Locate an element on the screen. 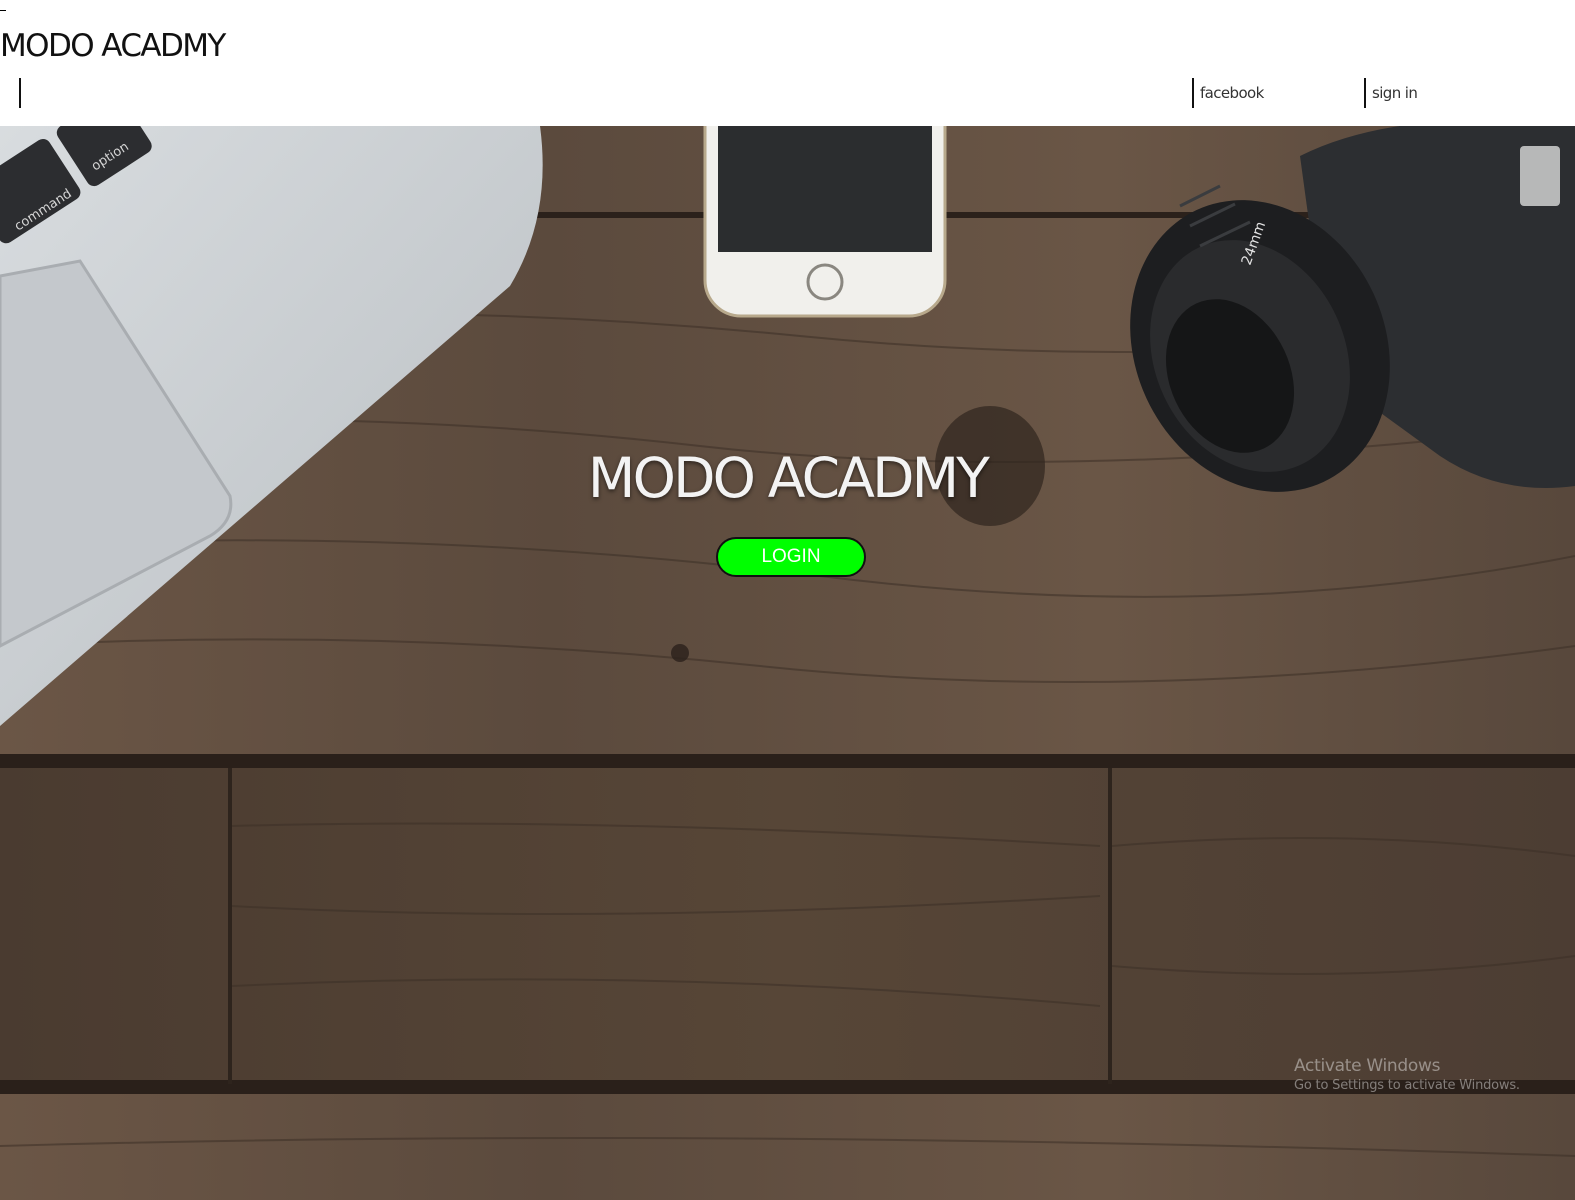 The image size is (1575, 1200). nav-link-sign-in: sign in is located at coordinates (1391, 93).